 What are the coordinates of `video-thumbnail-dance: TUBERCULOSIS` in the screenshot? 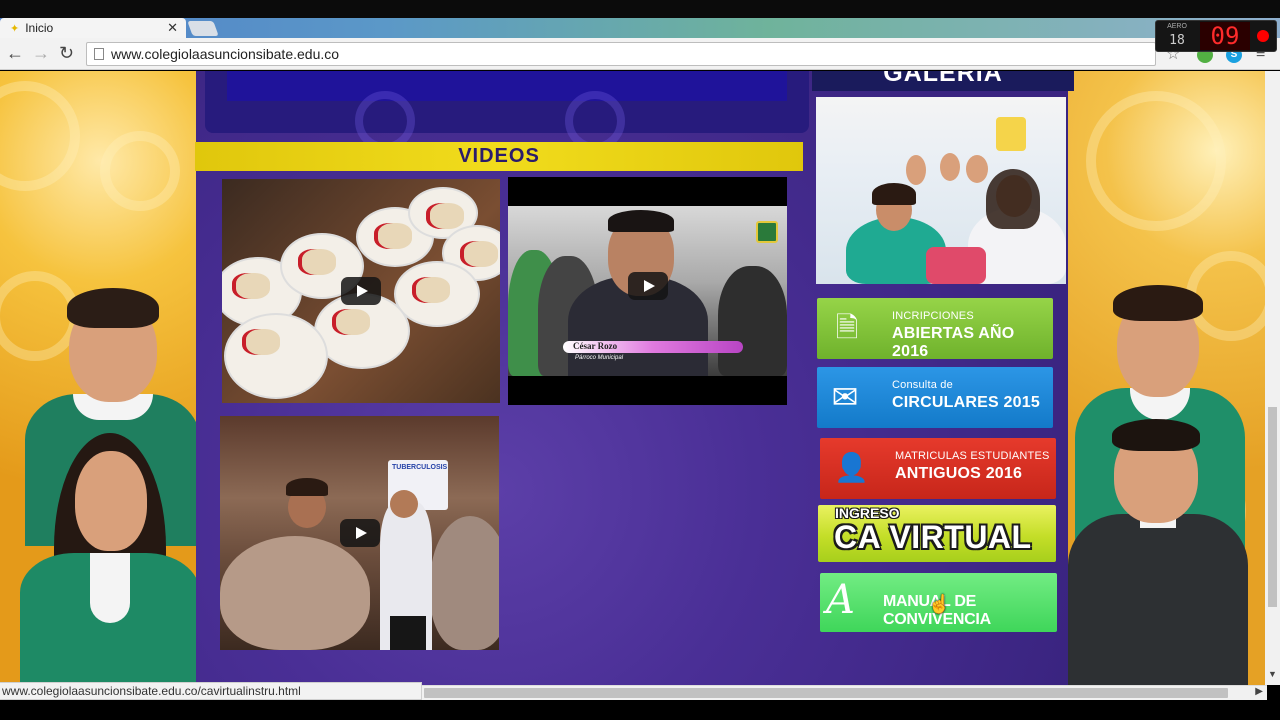 It's located at (359, 533).